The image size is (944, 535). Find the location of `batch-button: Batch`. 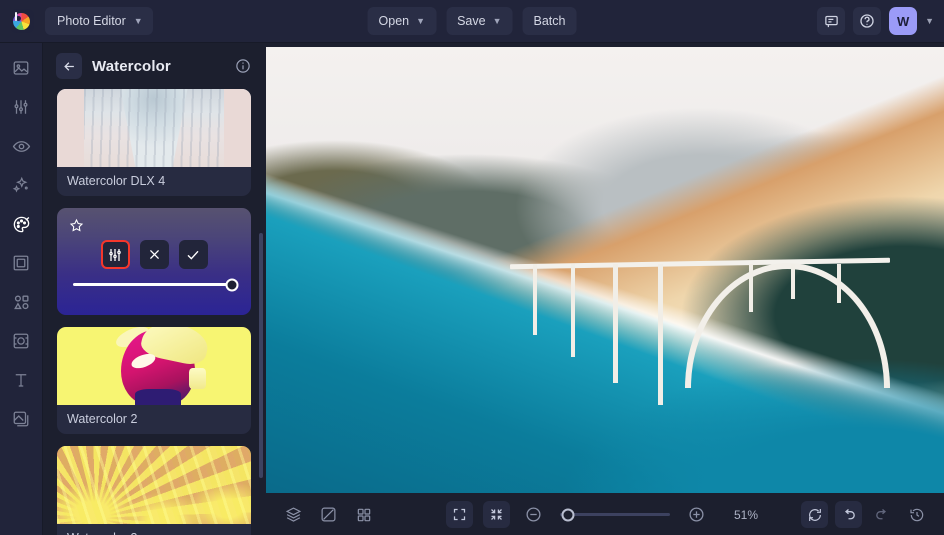

batch-button: Batch is located at coordinates (549, 21).